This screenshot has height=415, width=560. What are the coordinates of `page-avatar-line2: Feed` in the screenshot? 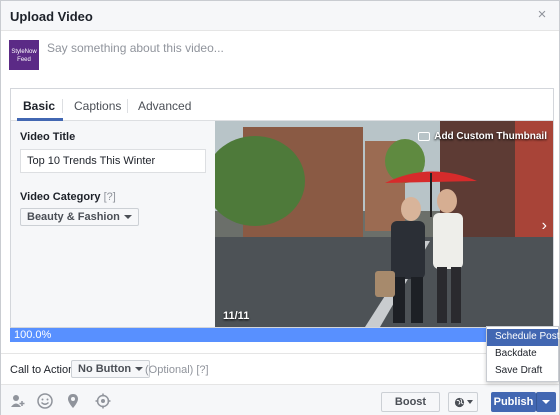 It's located at (24, 60).